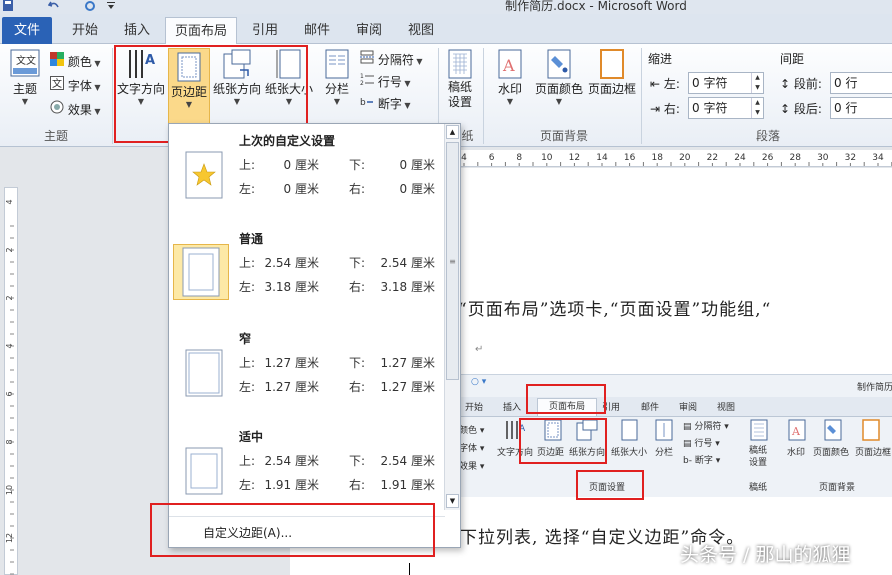  What do you see at coordinates (801, 84) in the screenshot?
I see `spacing-before-label: ↕ 段前:` at bounding box center [801, 84].